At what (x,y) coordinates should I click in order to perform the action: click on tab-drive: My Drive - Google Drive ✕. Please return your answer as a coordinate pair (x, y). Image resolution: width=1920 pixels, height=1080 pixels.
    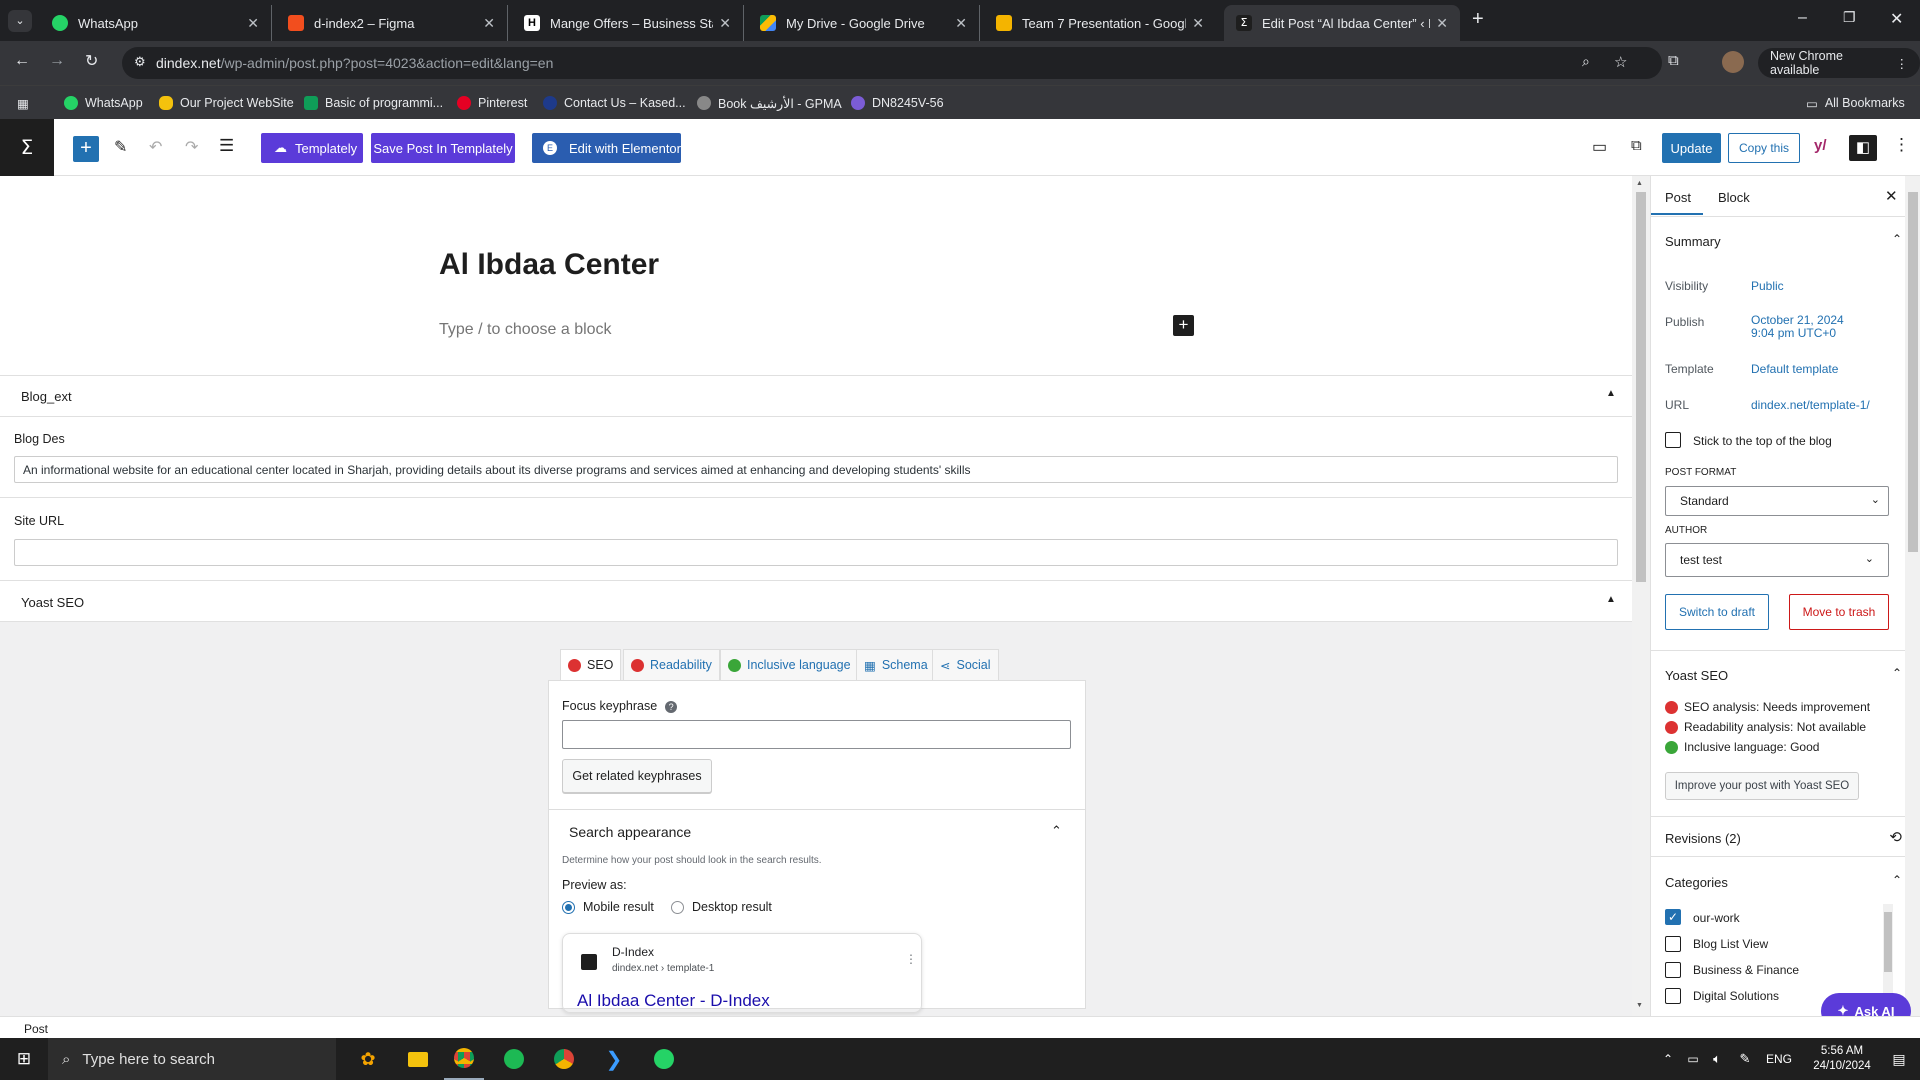
    Looking at the image, I should click on (864, 23).